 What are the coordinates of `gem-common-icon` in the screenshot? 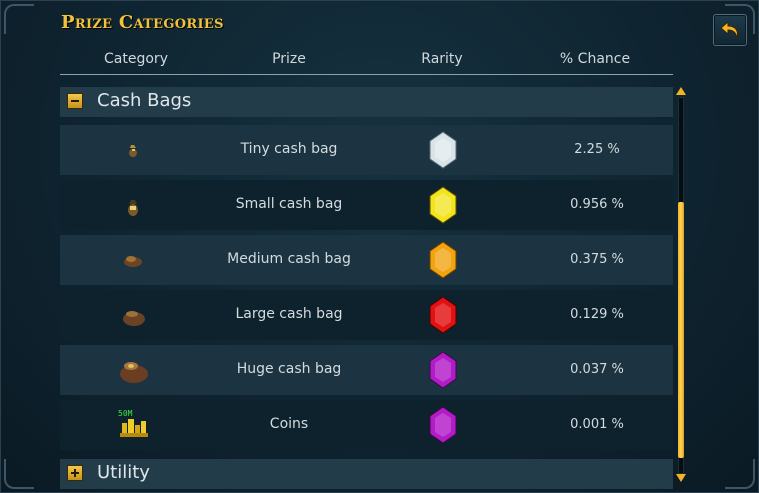 It's located at (443, 150).